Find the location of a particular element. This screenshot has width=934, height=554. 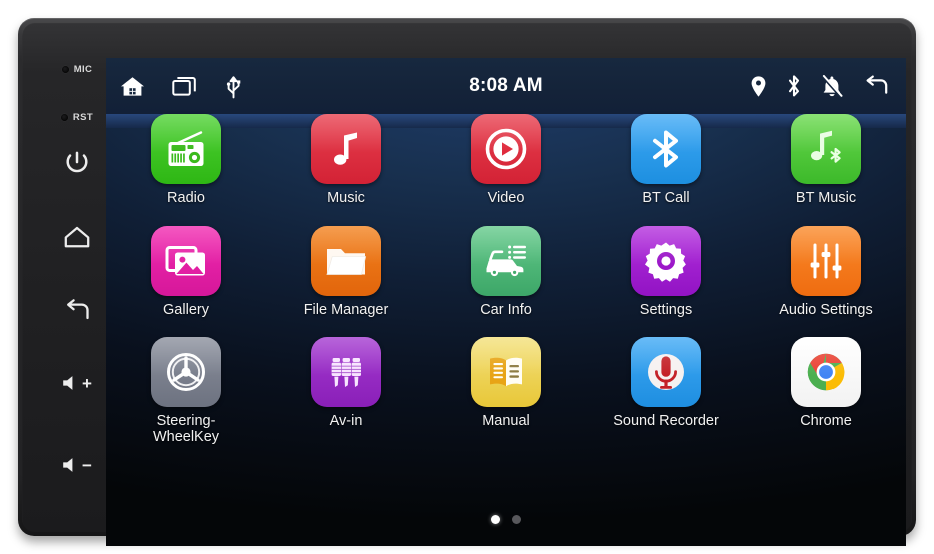

app-bt-call: BT Call is located at coordinates (666, 160).